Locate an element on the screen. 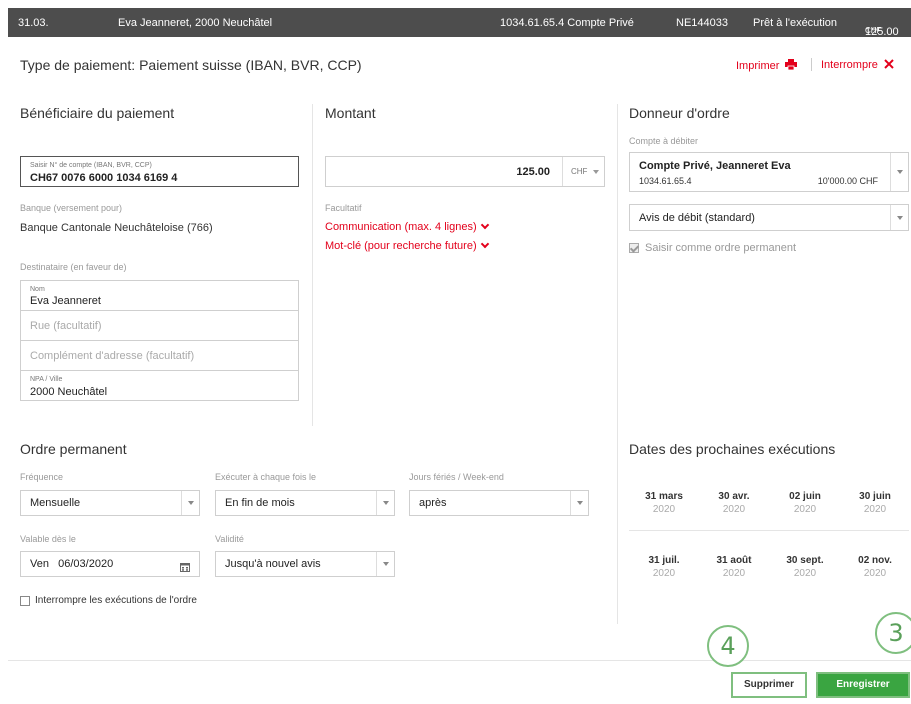  beneficiary-title: Bénéficiaire du paiement is located at coordinates (97, 113).